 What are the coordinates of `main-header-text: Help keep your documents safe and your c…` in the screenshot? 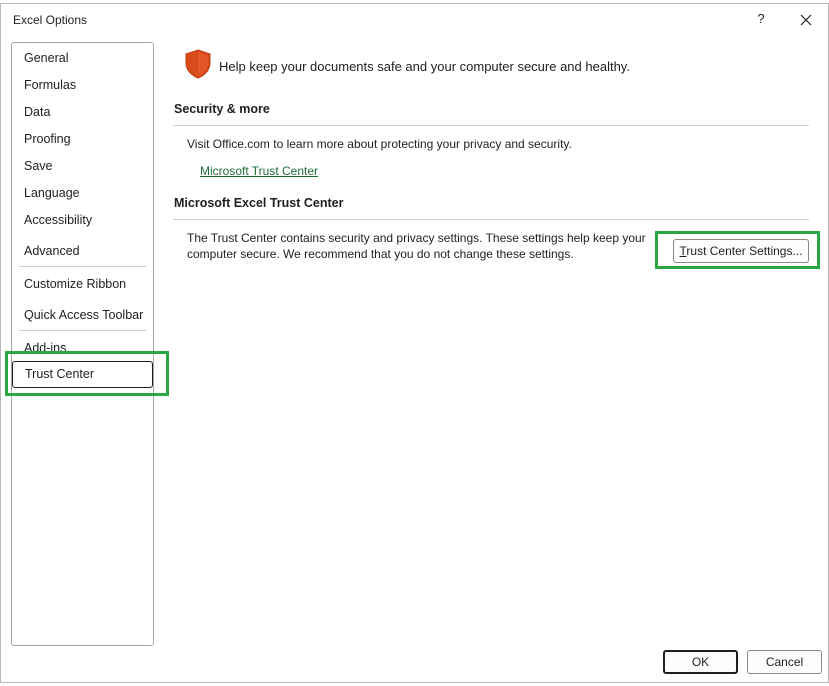 It's located at (424, 66).